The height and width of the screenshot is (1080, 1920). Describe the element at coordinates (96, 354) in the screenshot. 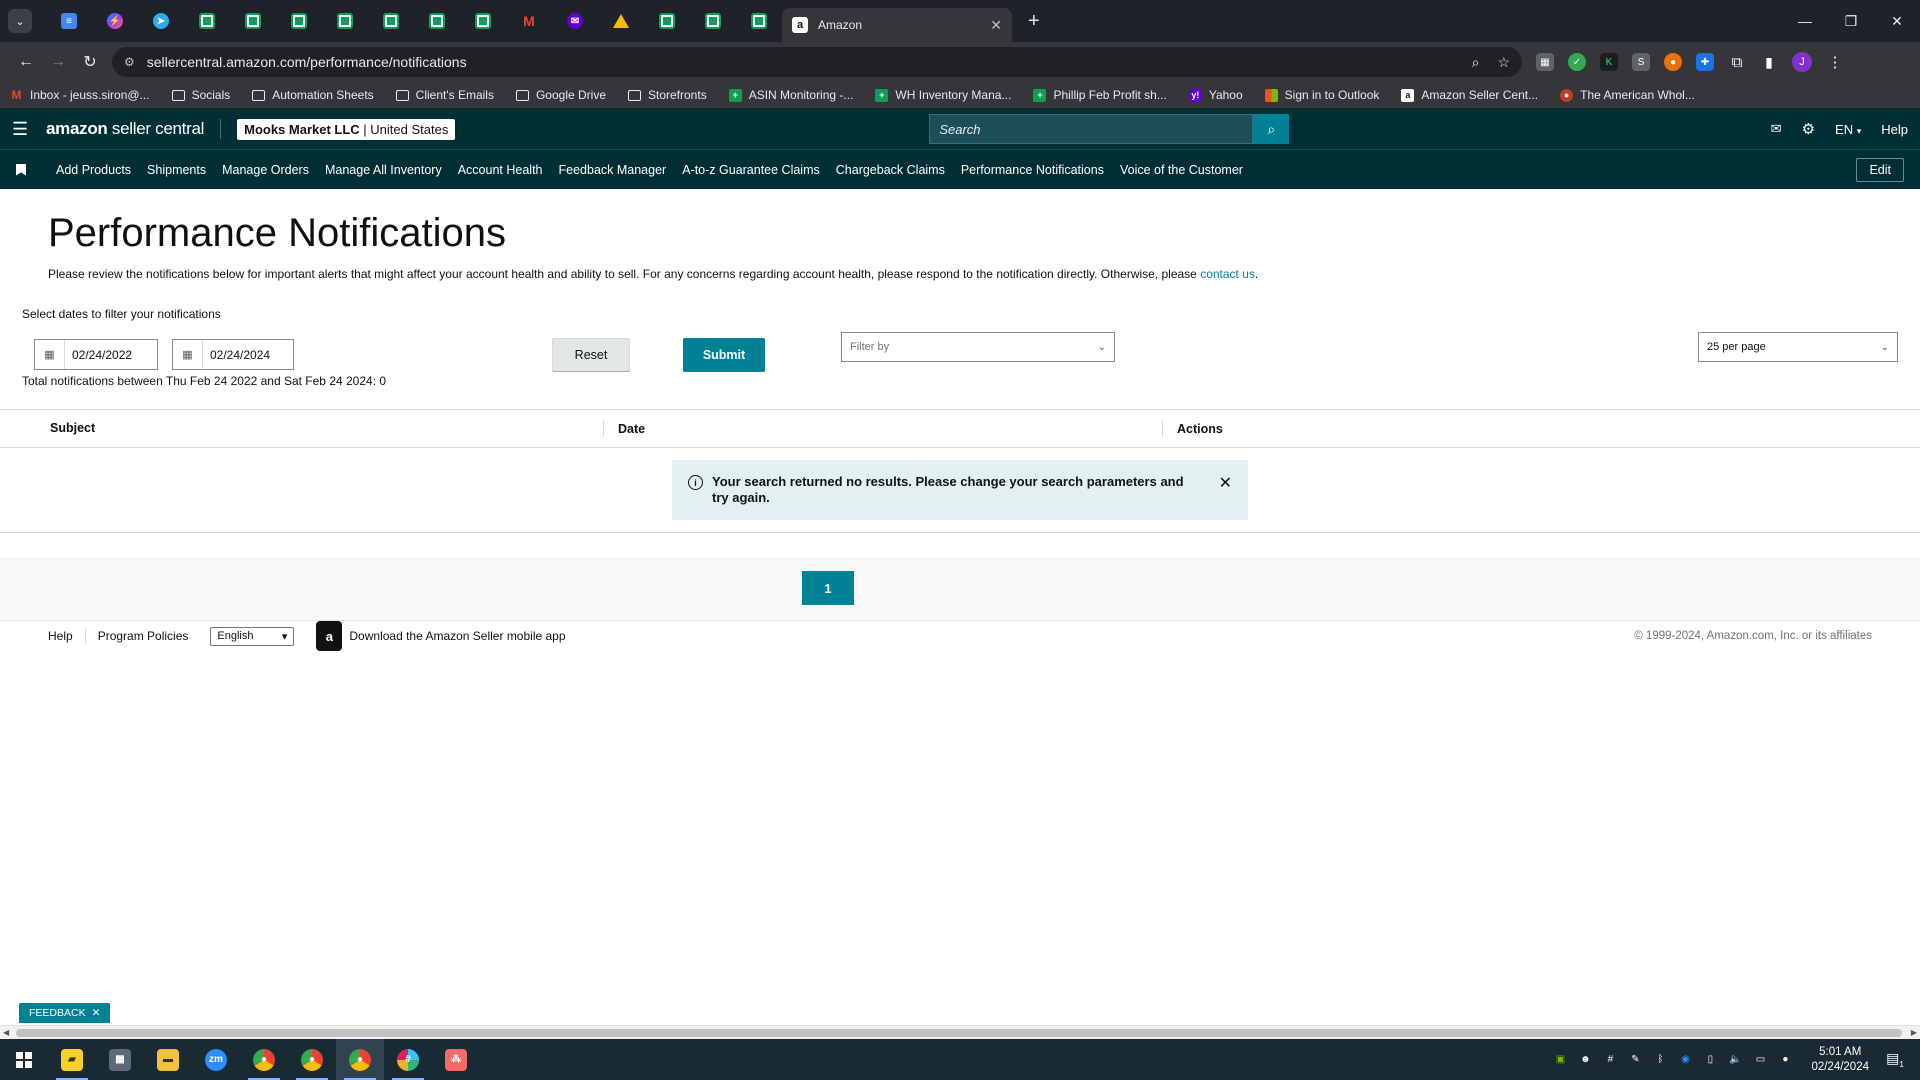

I see `start-date-picker: ▦ 02/24/2022` at that location.